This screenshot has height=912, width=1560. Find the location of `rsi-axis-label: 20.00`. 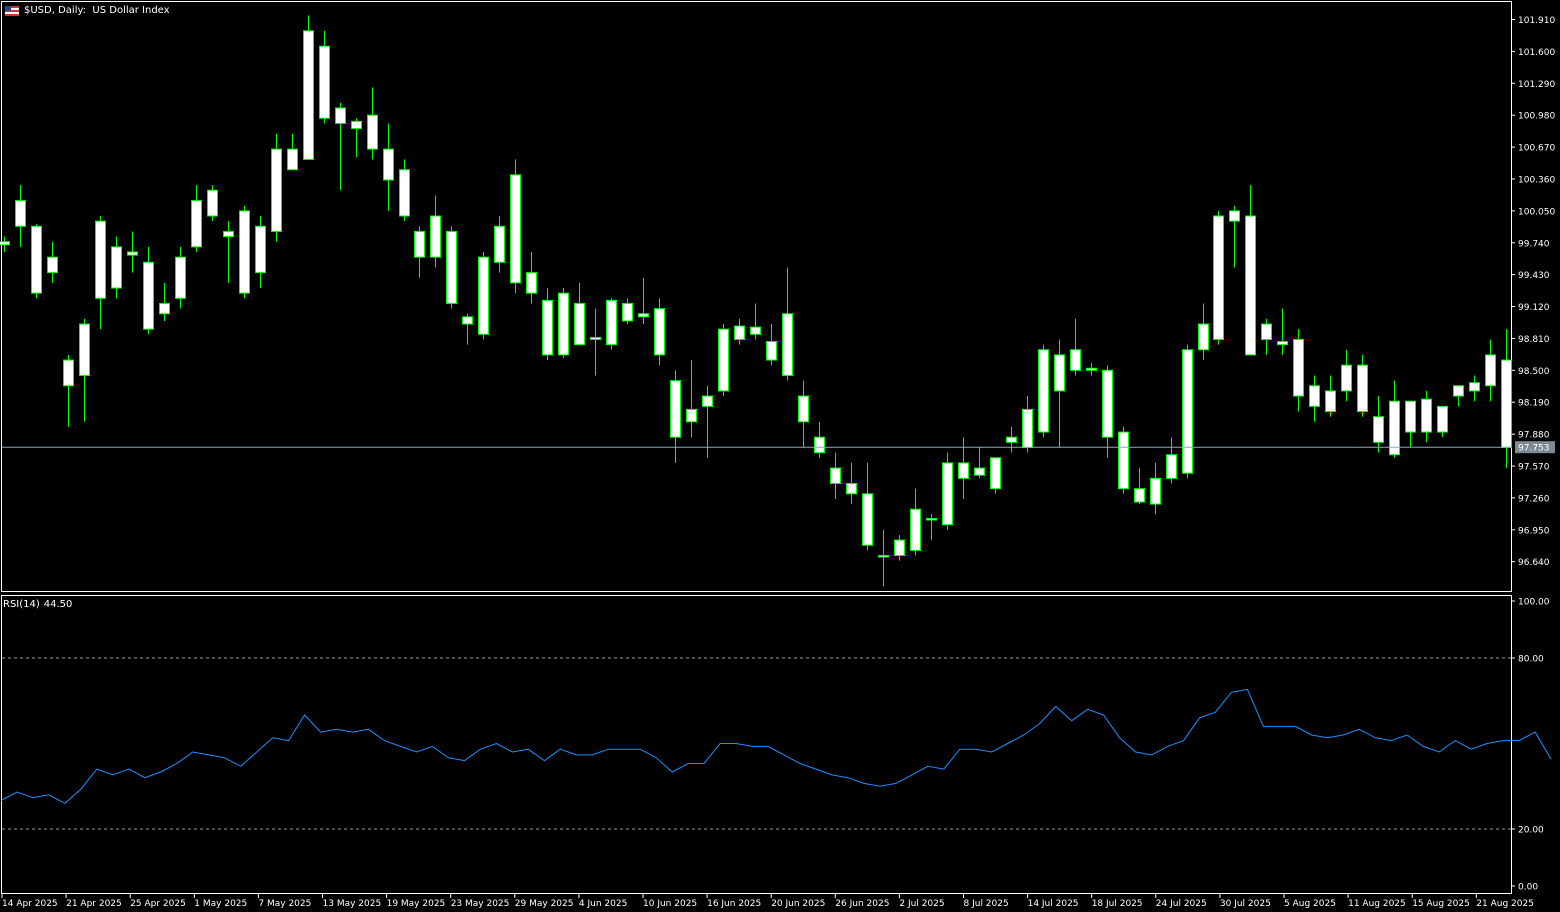

rsi-axis-label: 20.00 is located at coordinates (1531, 831).